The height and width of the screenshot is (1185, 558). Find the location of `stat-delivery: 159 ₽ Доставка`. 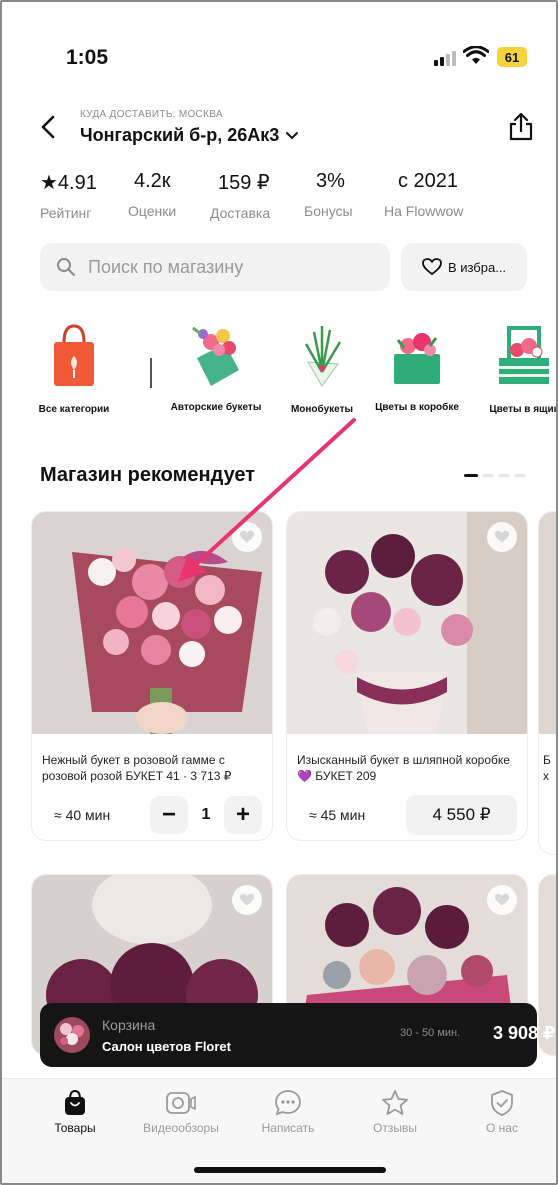

stat-delivery: 159 ₽ Доставка is located at coordinates (240, 195).